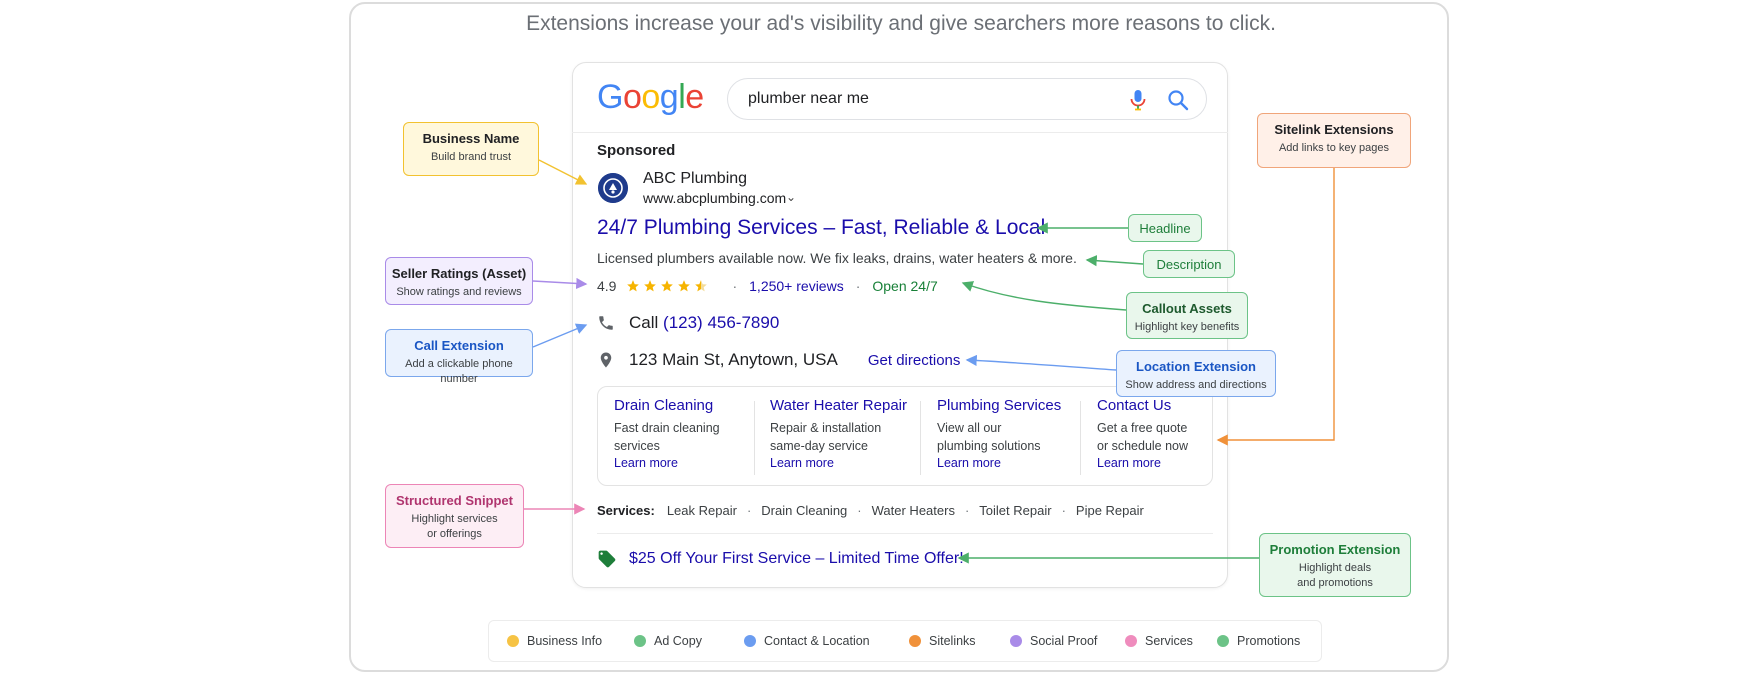  I want to click on legend-label: Business Info, so click(565, 641).